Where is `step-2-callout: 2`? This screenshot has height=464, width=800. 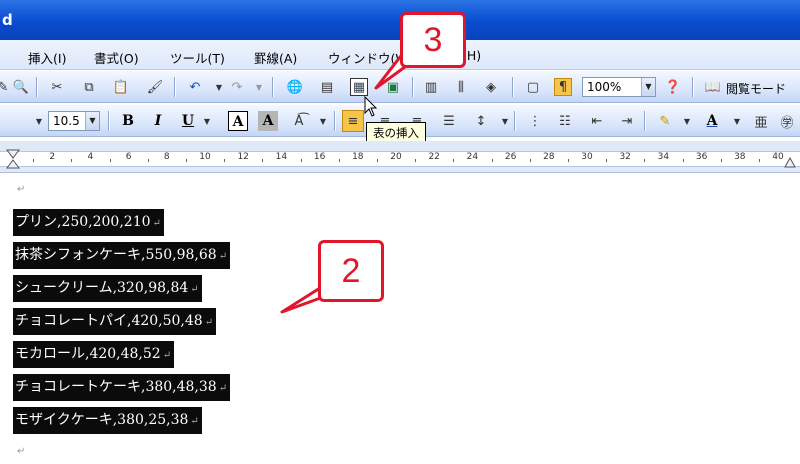
step-2-callout: 2 is located at coordinates (351, 271).